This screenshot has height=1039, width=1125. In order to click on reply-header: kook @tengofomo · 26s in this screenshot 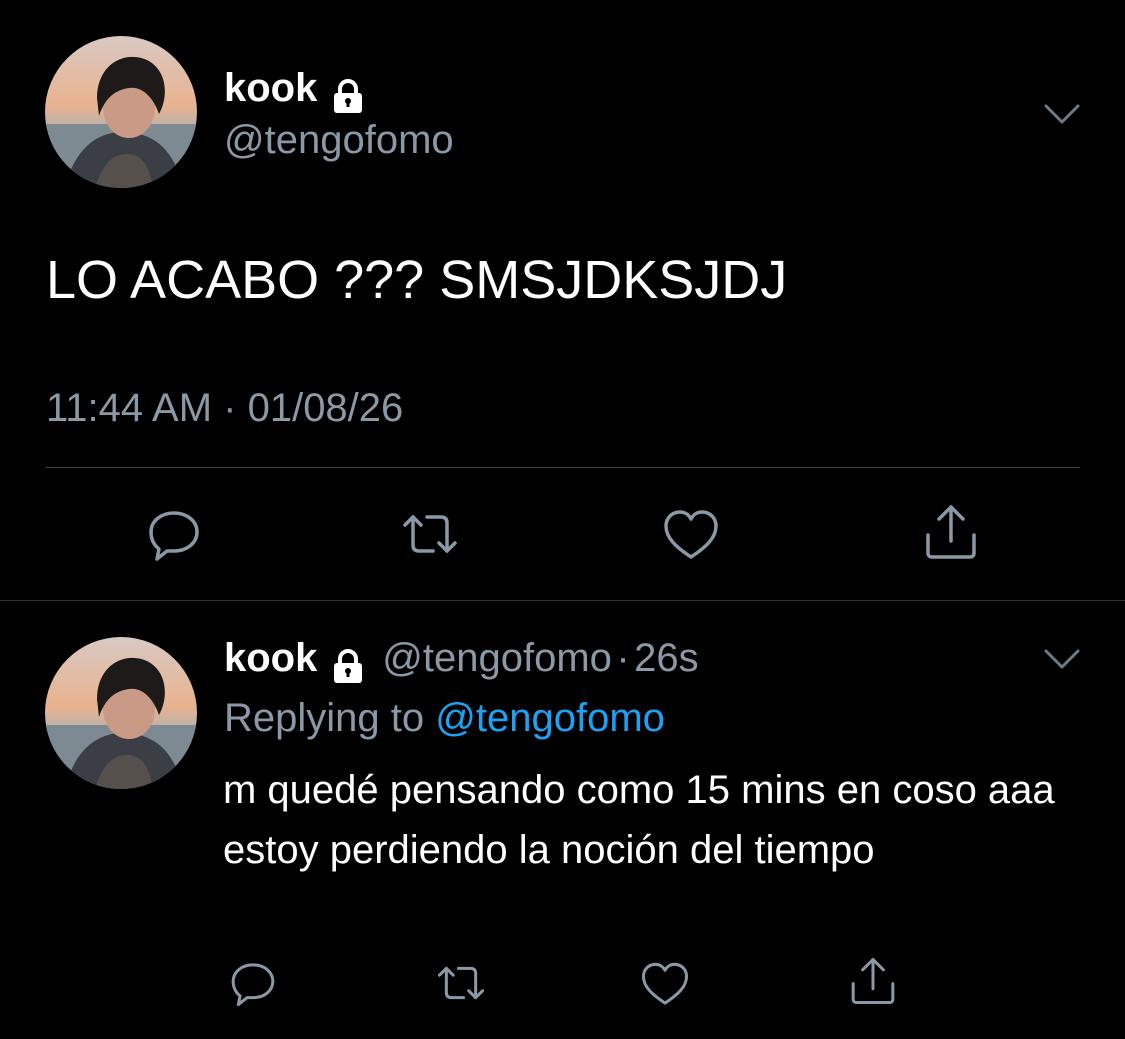, I will do `click(461, 660)`.